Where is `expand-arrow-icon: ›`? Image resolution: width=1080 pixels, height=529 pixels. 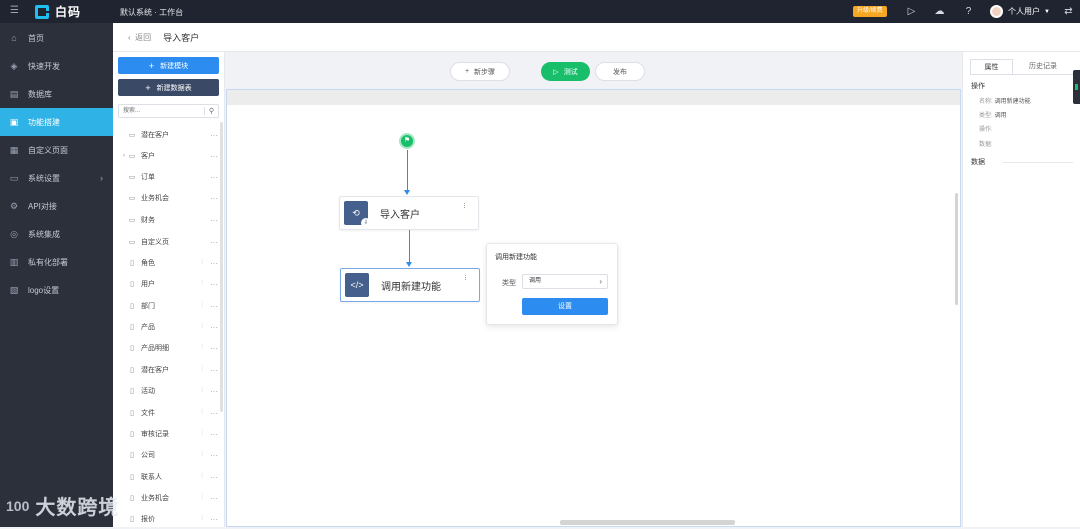 expand-arrow-icon: › is located at coordinates (119, 156).